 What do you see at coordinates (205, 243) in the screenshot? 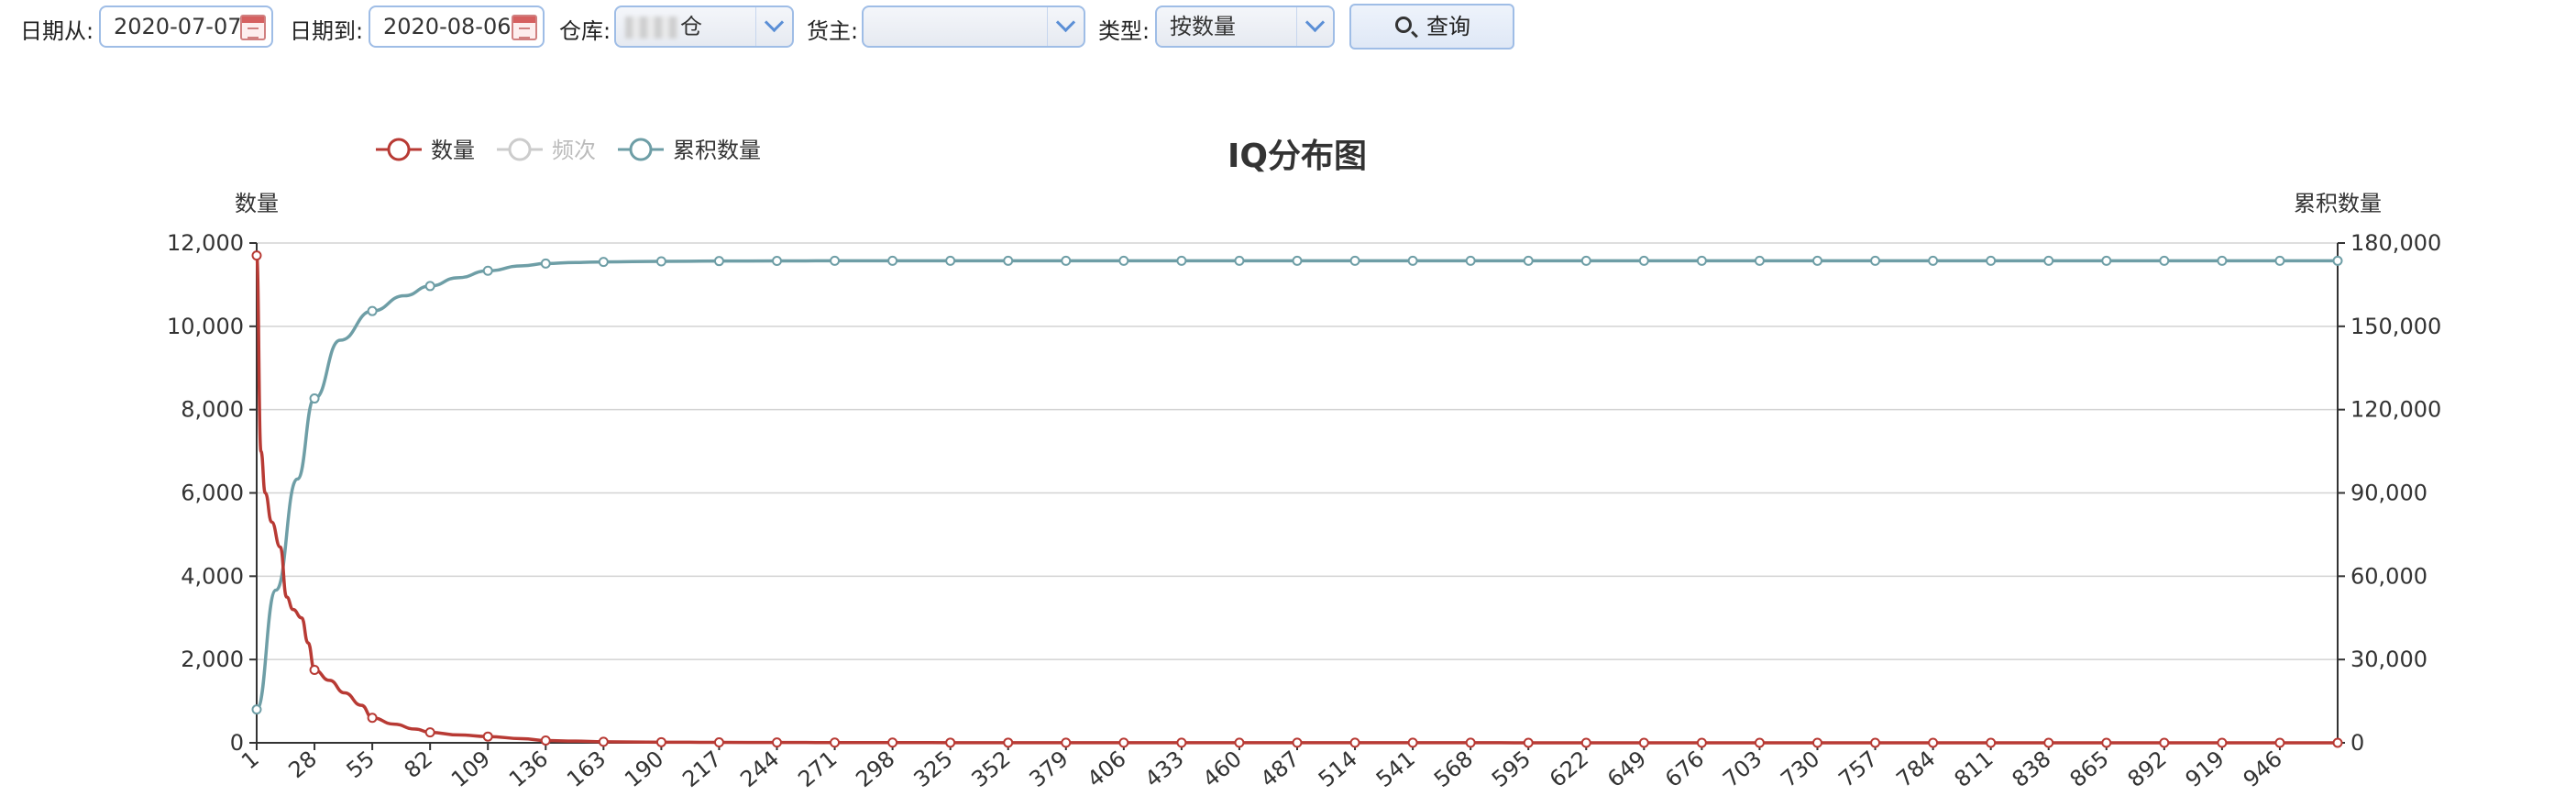
I see `left-axis-tick-label: 12,000` at bounding box center [205, 243].